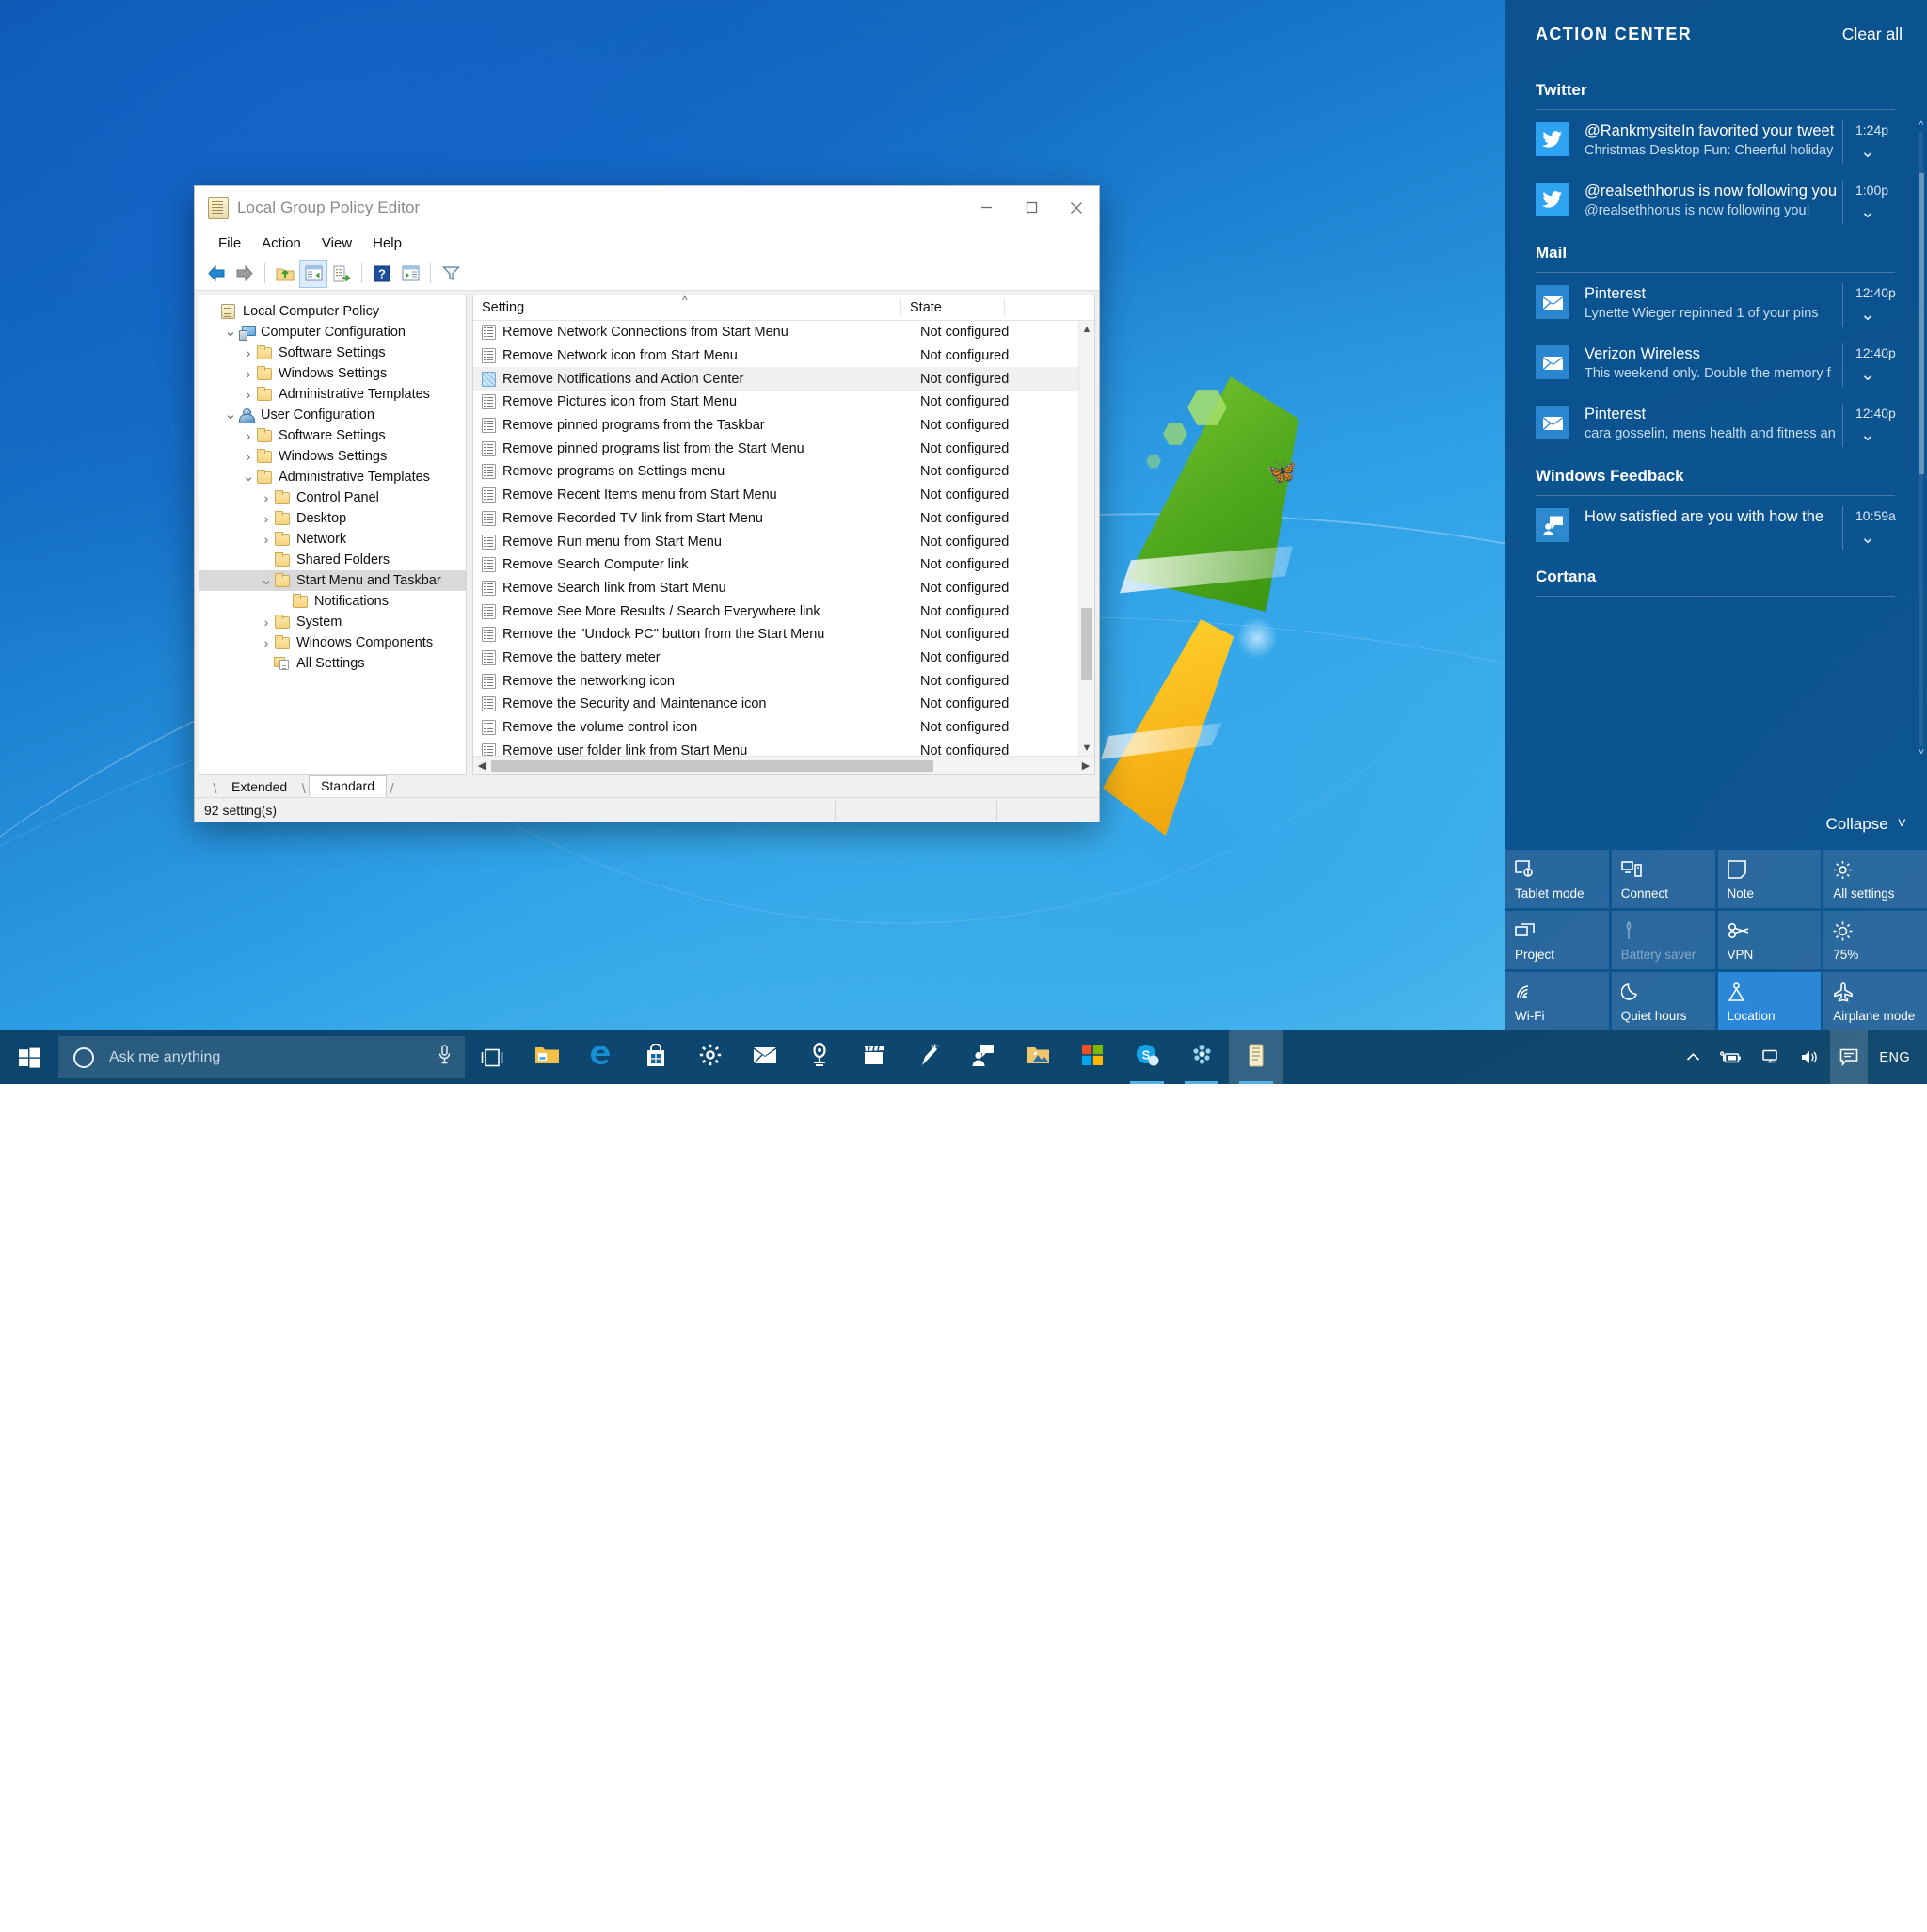 Image resolution: width=1927 pixels, height=1932 pixels. What do you see at coordinates (1085, 765) in the screenshot?
I see `scroll-right-arrow-icon: ▶` at bounding box center [1085, 765].